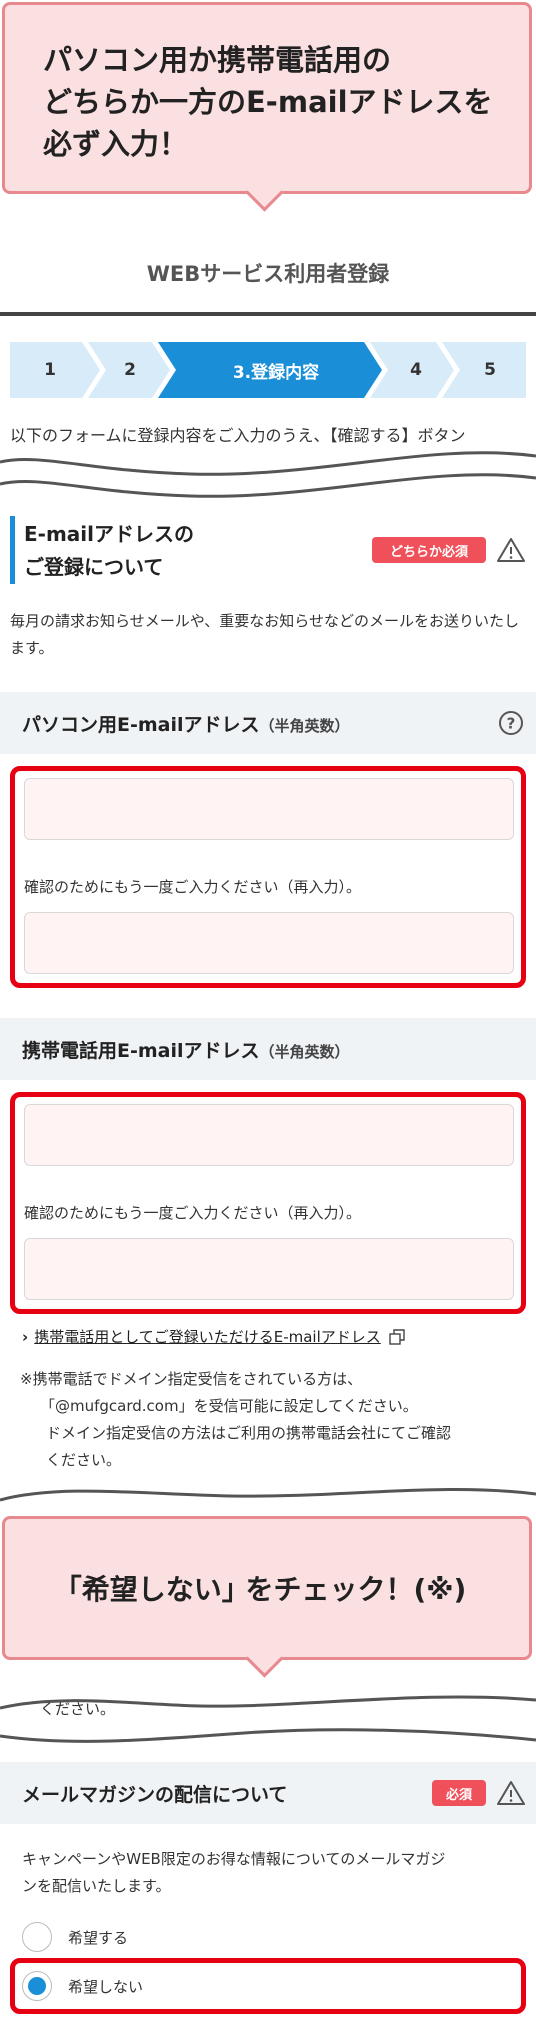 This screenshot has height=2020, width=536. What do you see at coordinates (304, 1052) in the screenshot?
I see `mobile-email-note: （半角英数）` at bounding box center [304, 1052].